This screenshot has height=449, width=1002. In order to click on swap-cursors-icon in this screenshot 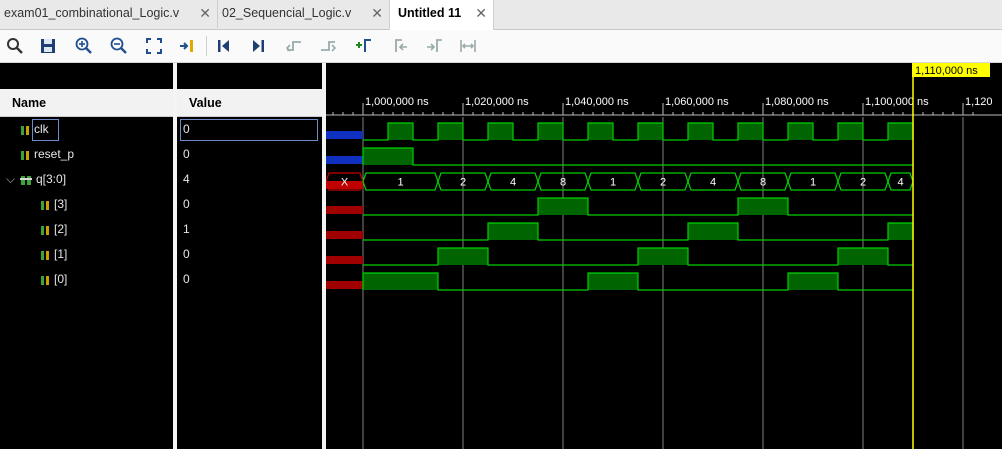, I will do `click(468, 46)`.